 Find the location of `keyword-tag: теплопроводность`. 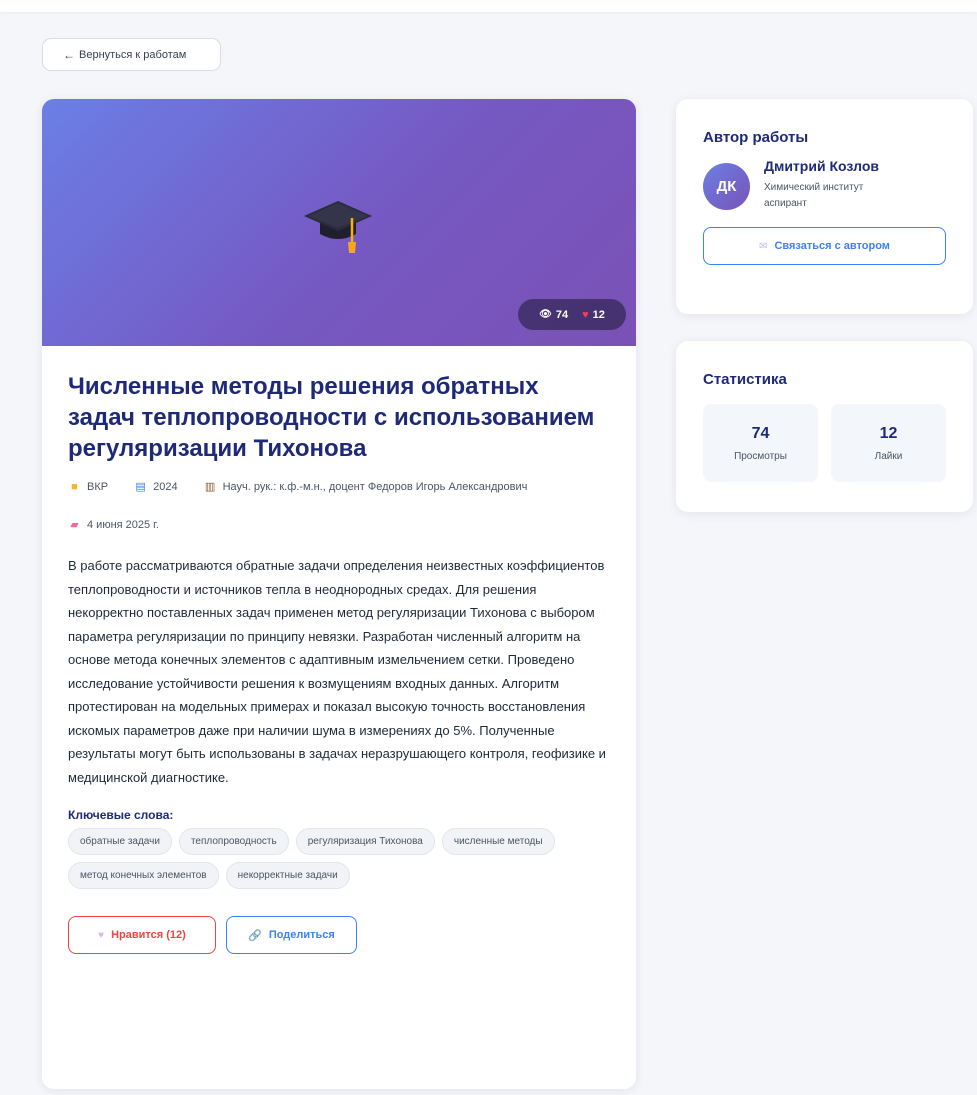

keyword-tag: теплопроводность is located at coordinates (233, 841).